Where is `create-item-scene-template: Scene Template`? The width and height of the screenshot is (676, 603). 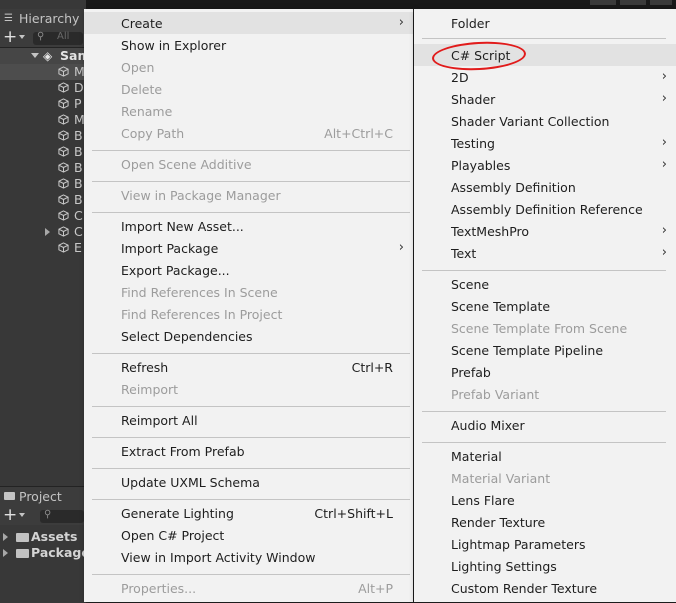 create-item-scene-template: Scene Template is located at coordinates (545, 306).